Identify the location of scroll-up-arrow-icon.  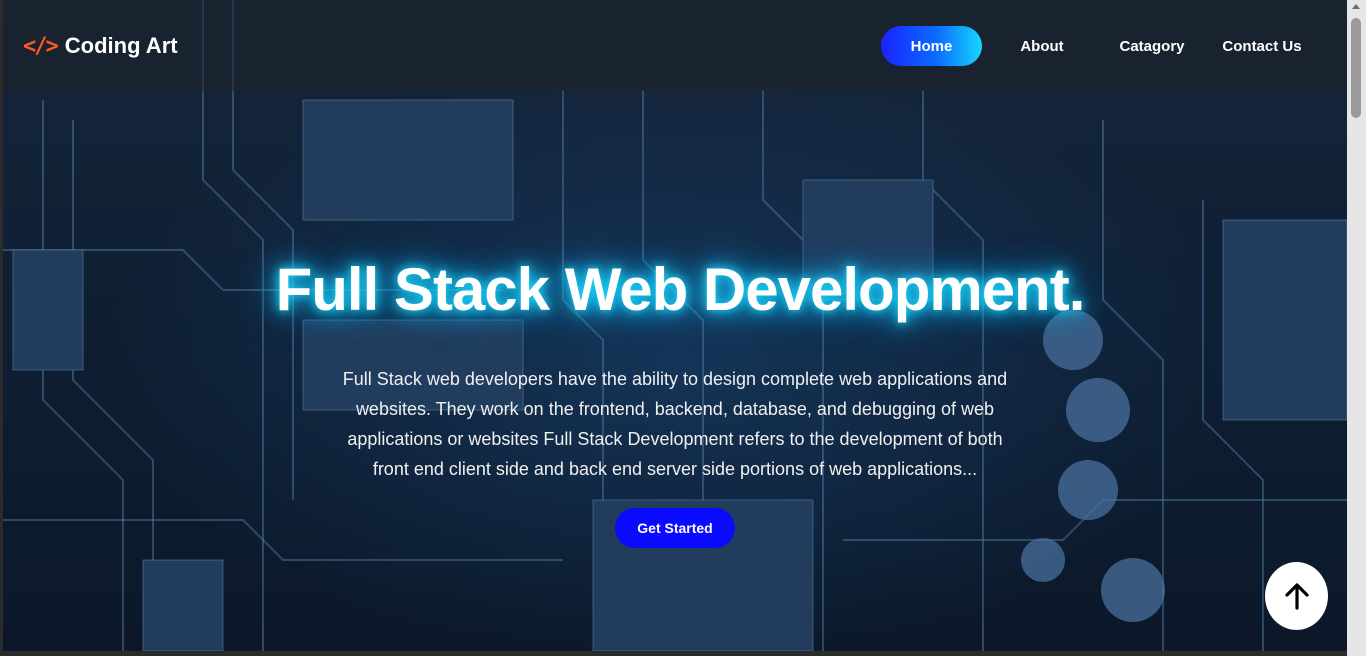
(1356, 6).